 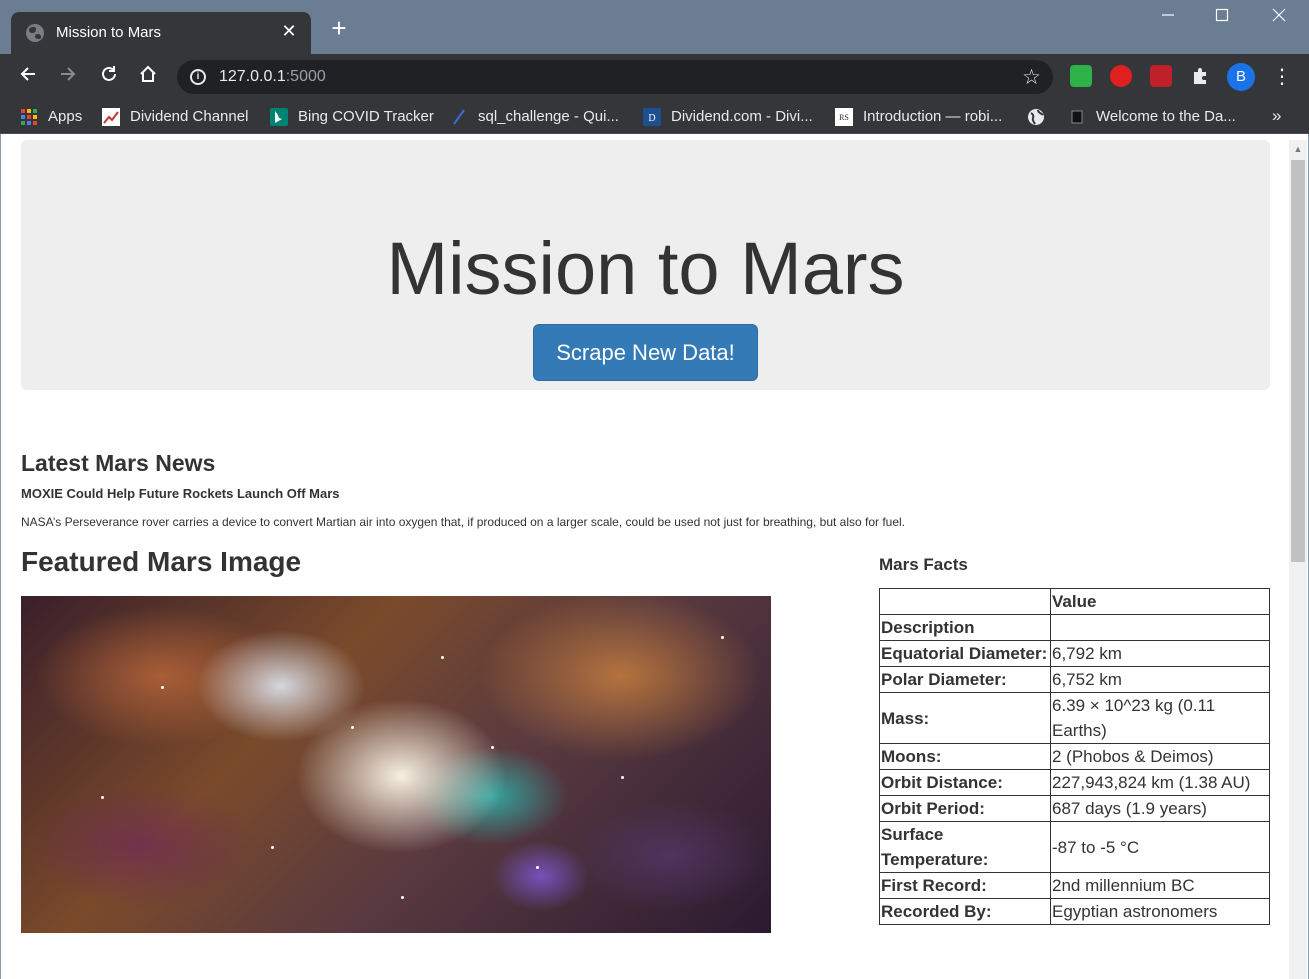 I want to click on tab-title: Mission to Mars, so click(x=109, y=32).